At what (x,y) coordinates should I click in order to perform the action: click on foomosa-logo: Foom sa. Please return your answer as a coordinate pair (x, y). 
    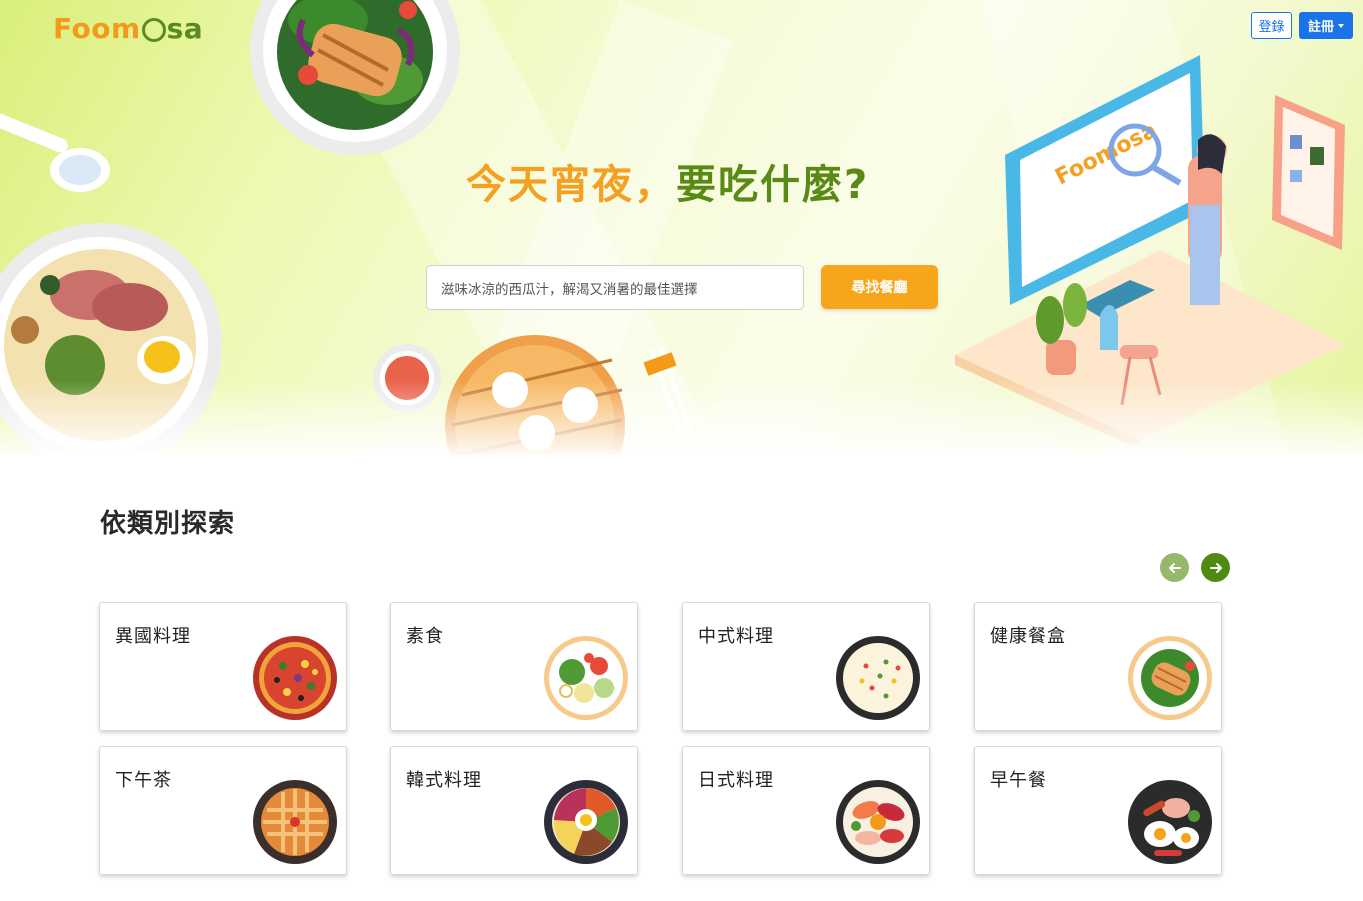
    Looking at the image, I should click on (128, 28).